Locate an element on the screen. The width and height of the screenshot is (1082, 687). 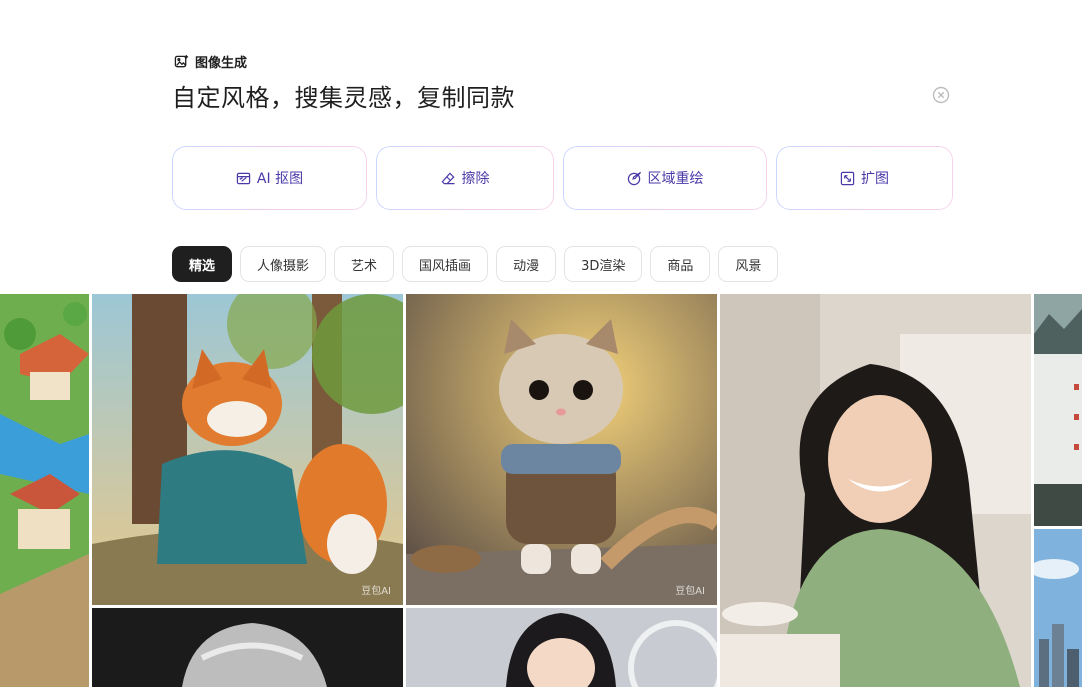
region-repaint-button: 区域重绘 is located at coordinates (665, 178).